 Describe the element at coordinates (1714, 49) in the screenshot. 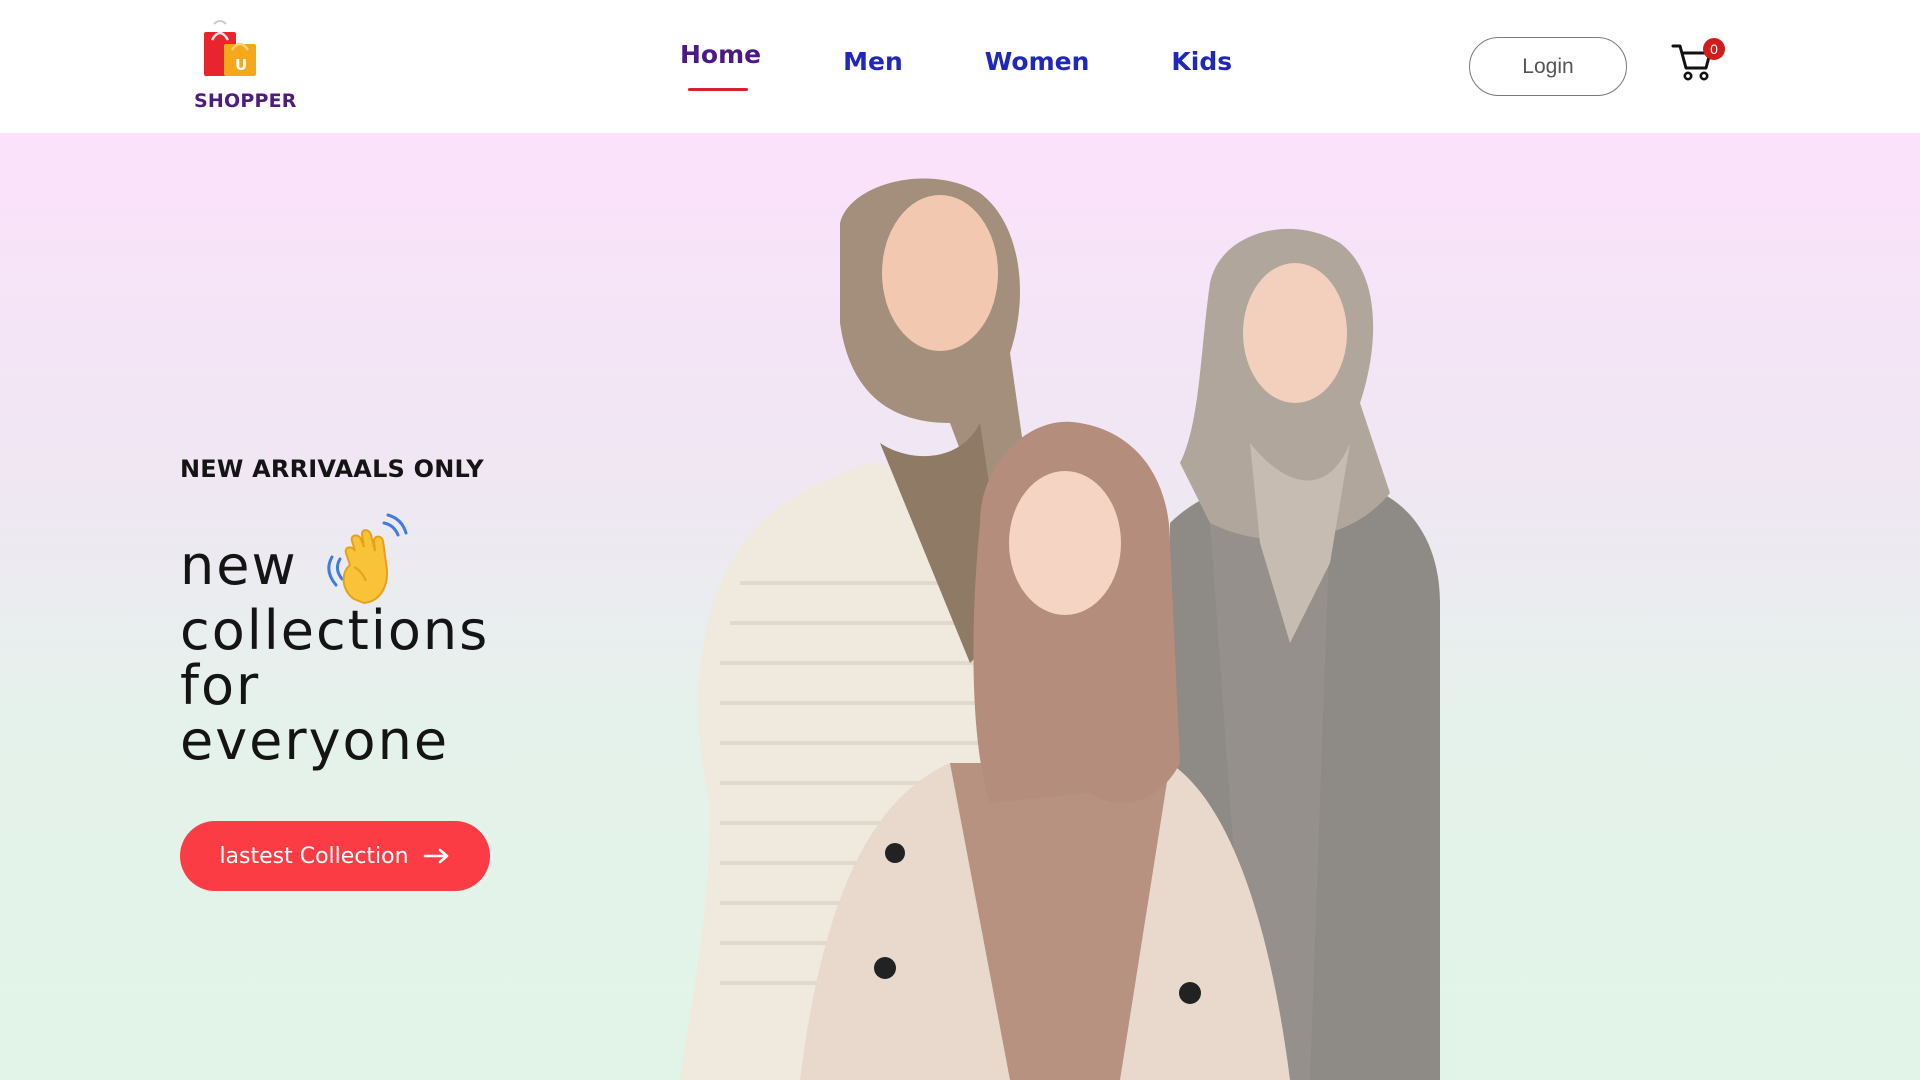

I see `cart-count-badge: 0` at that location.